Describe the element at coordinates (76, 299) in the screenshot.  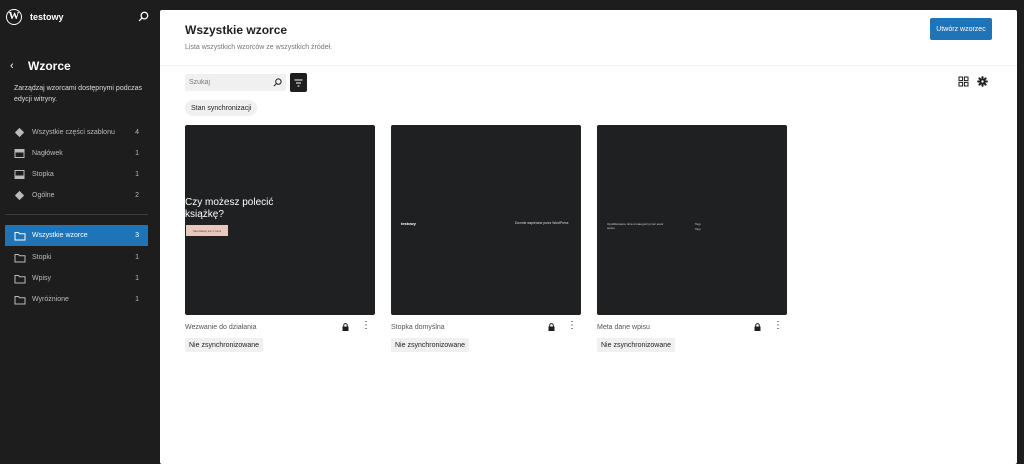
I see `sidebar-item-featured: Wyróżnione 1` at that location.